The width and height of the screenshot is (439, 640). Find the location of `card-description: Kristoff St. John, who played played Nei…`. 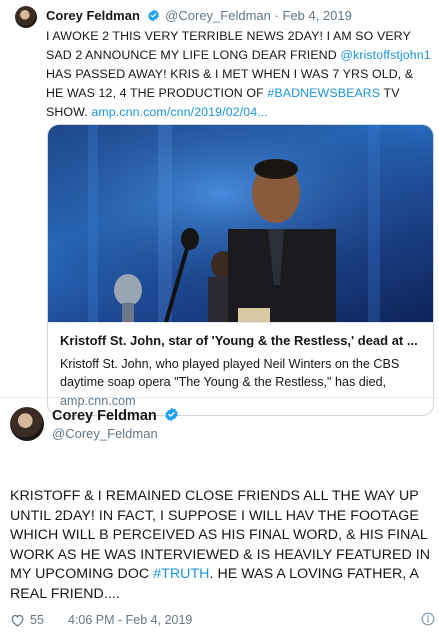

card-description: Kristoff St. John, who played played Nei… is located at coordinates (230, 373).